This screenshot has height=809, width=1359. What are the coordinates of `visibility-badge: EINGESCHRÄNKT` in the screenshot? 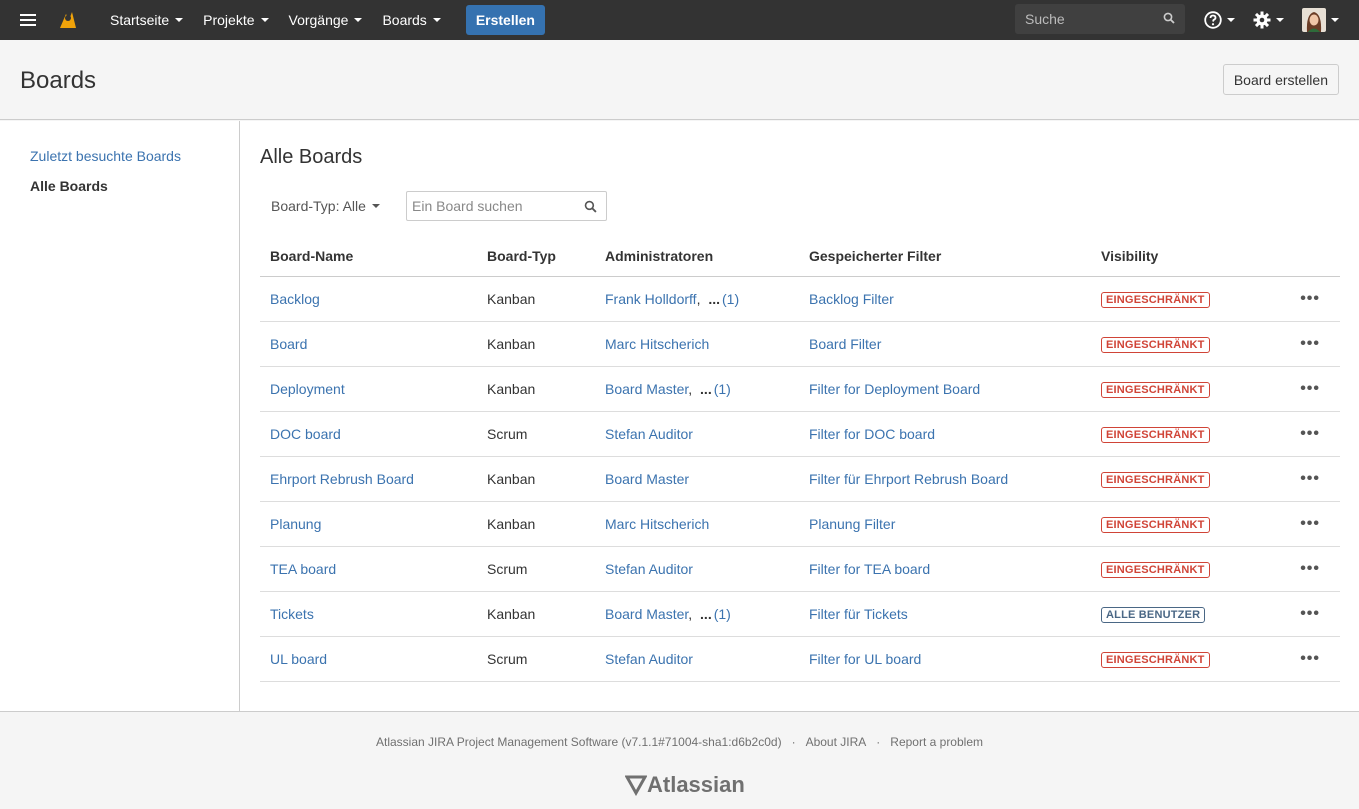 It's located at (1155, 479).